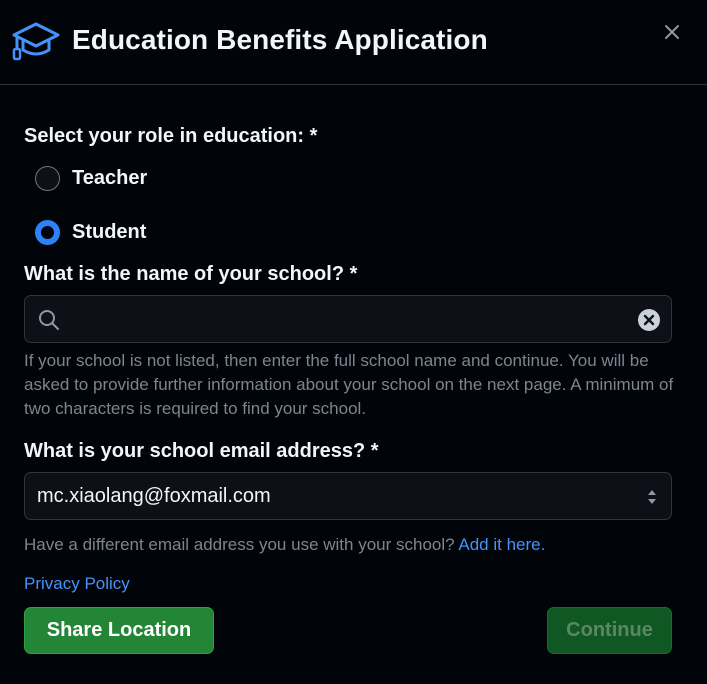 This screenshot has width=707, height=684. What do you see at coordinates (191, 274) in the screenshot?
I see `school-label: What is the name of your school? *` at bounding box center [191, 274].